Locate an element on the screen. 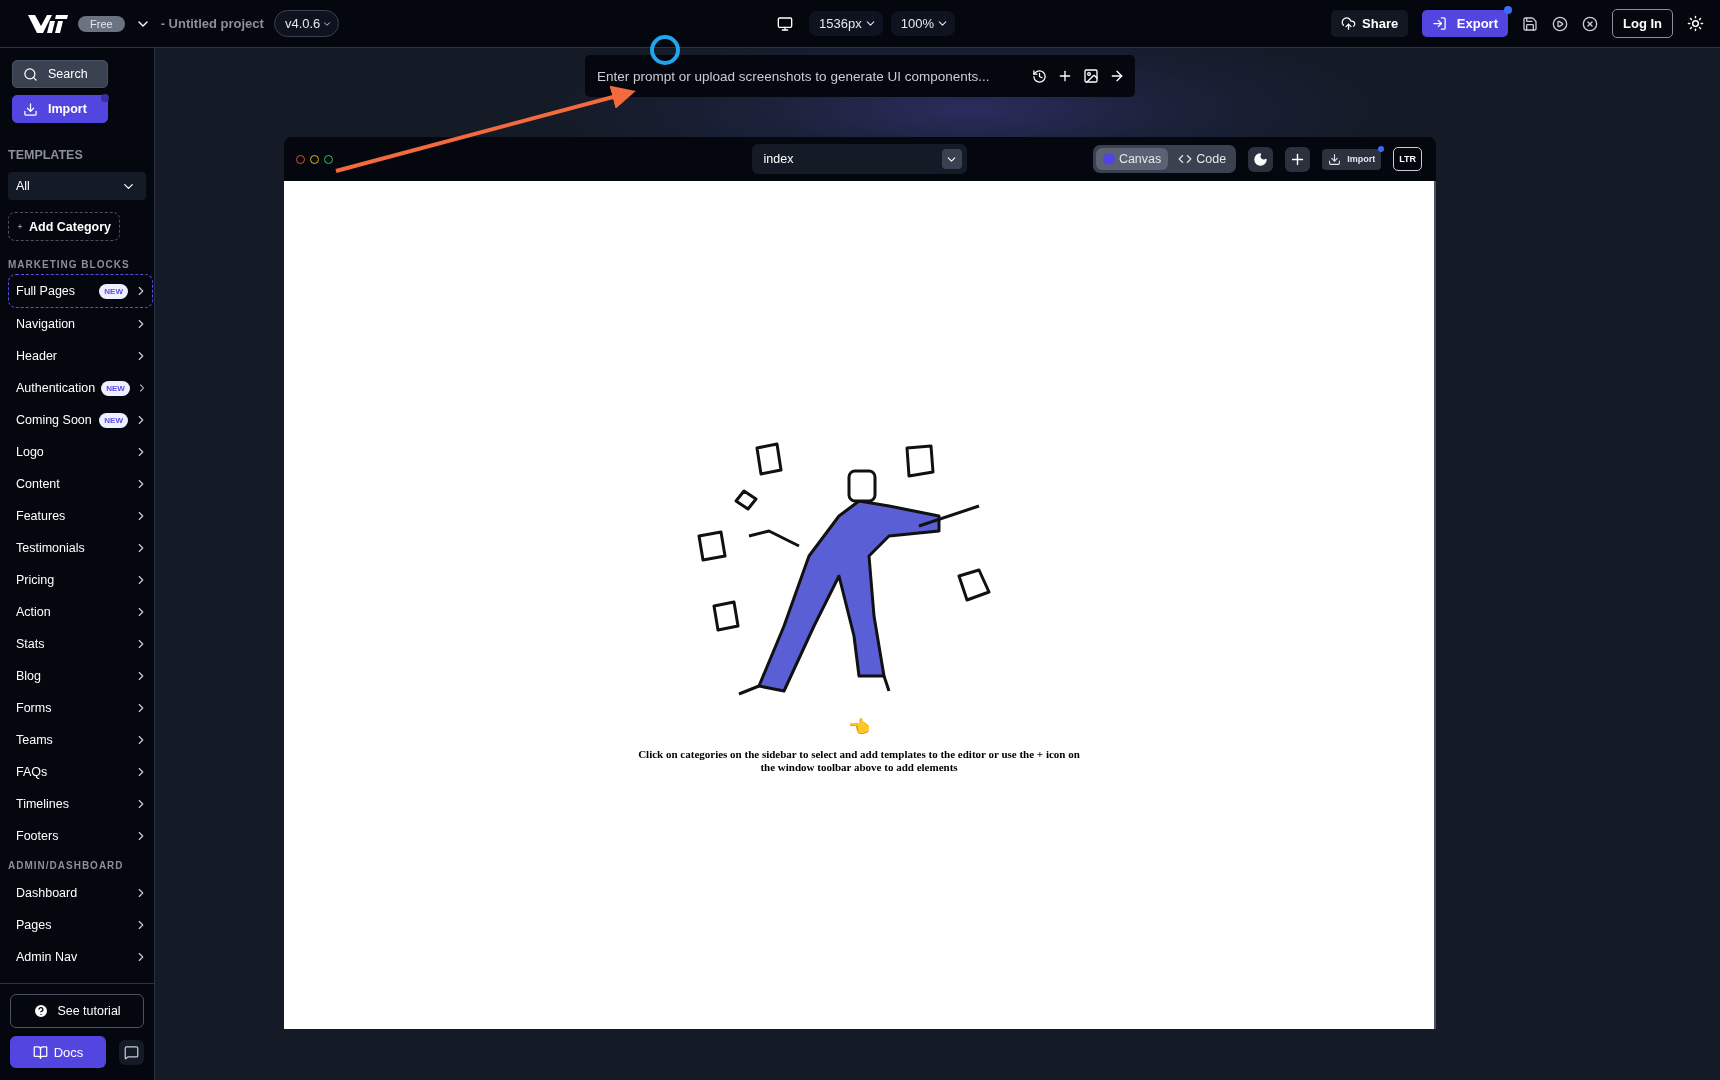  category-select: All is located at coordinates (77, 186).